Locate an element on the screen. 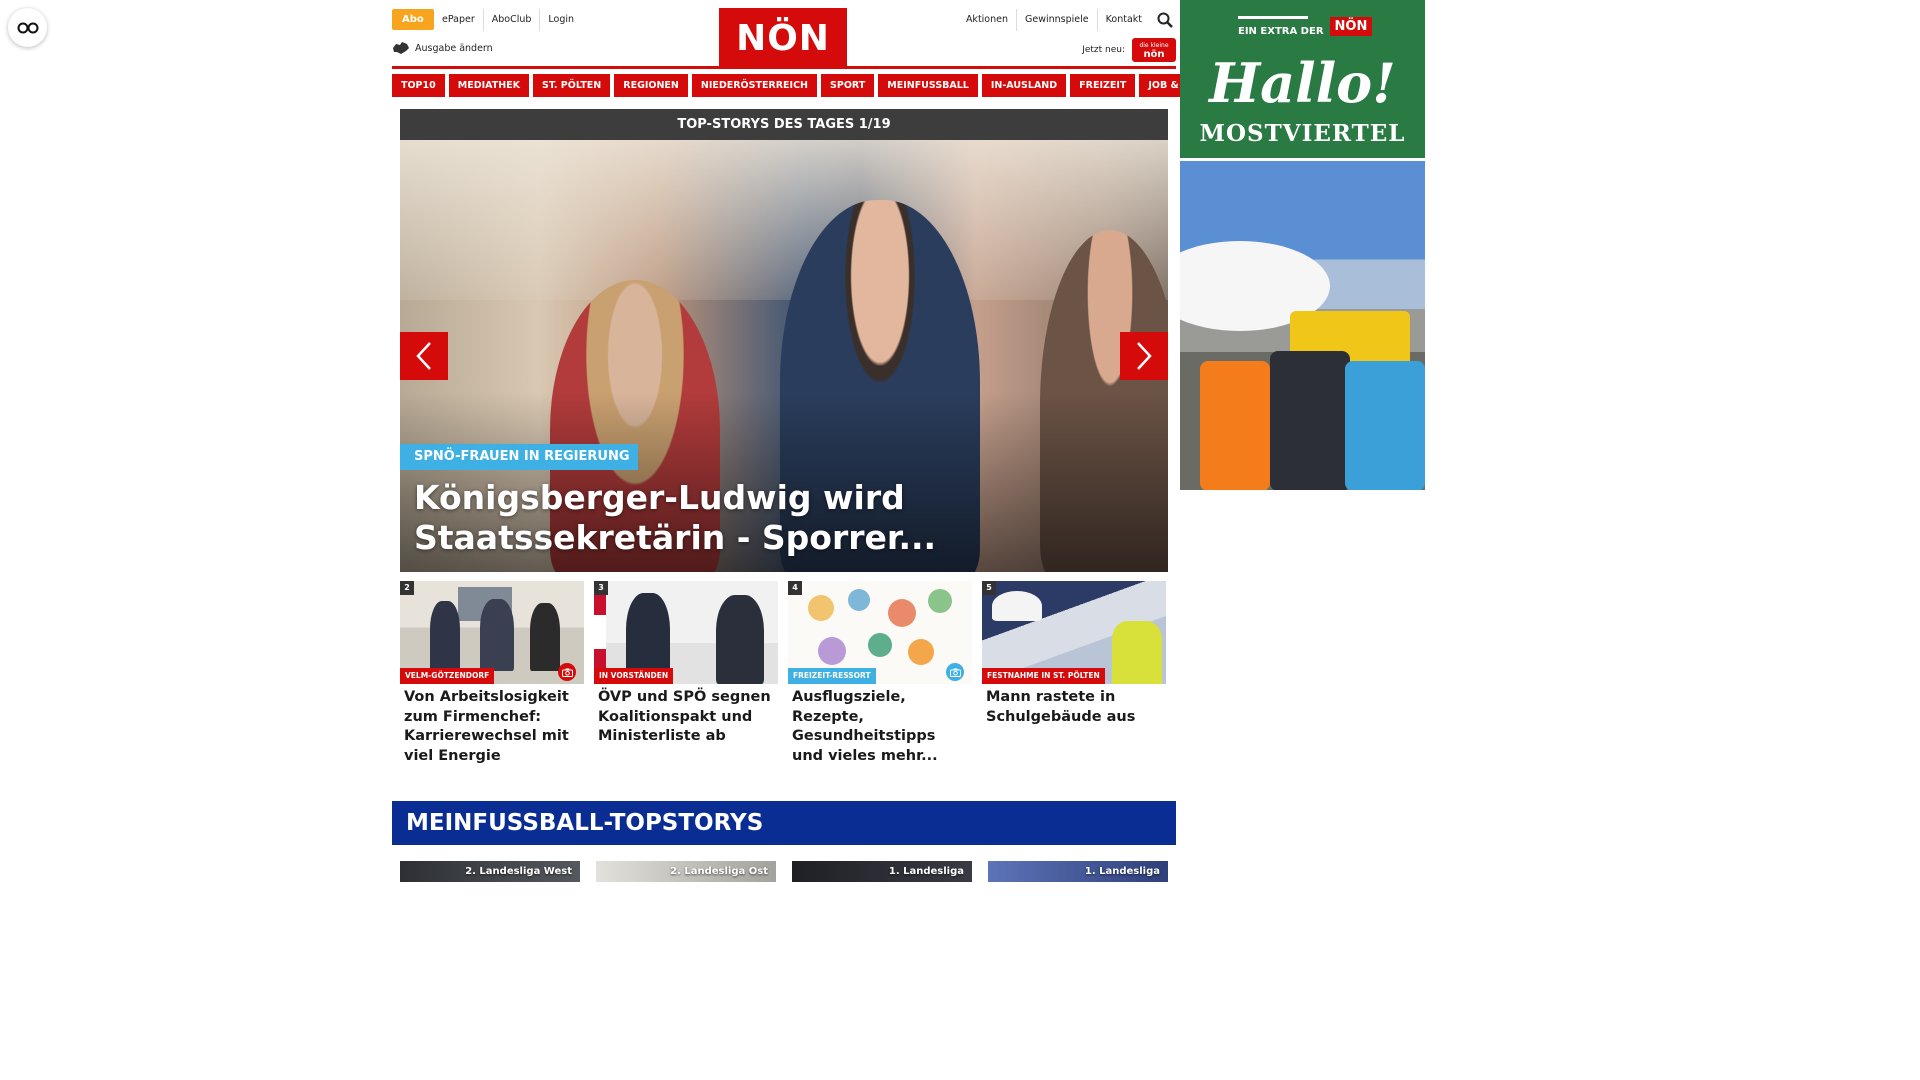 The image size is (1920, 1080). teaser-image: 4 FREIZEIT-RESSORT is located at coordinates (880, 632).